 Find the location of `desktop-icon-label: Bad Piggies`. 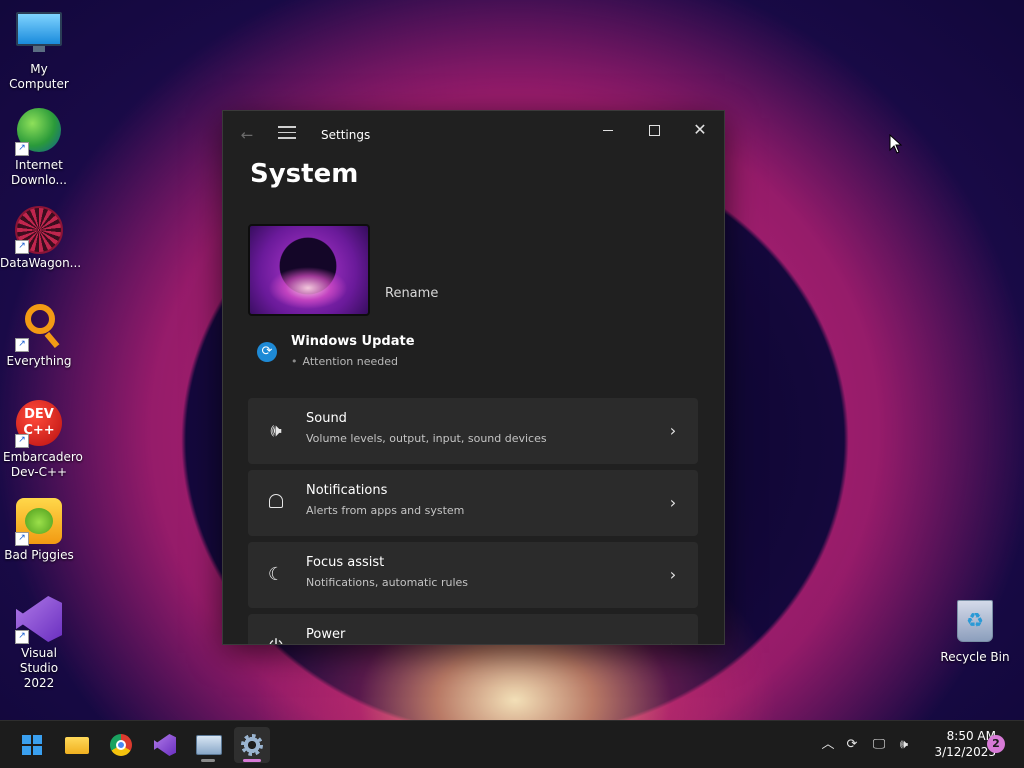

desktop-icon-label: Bad Piggies is located at coordinates (39, 555).